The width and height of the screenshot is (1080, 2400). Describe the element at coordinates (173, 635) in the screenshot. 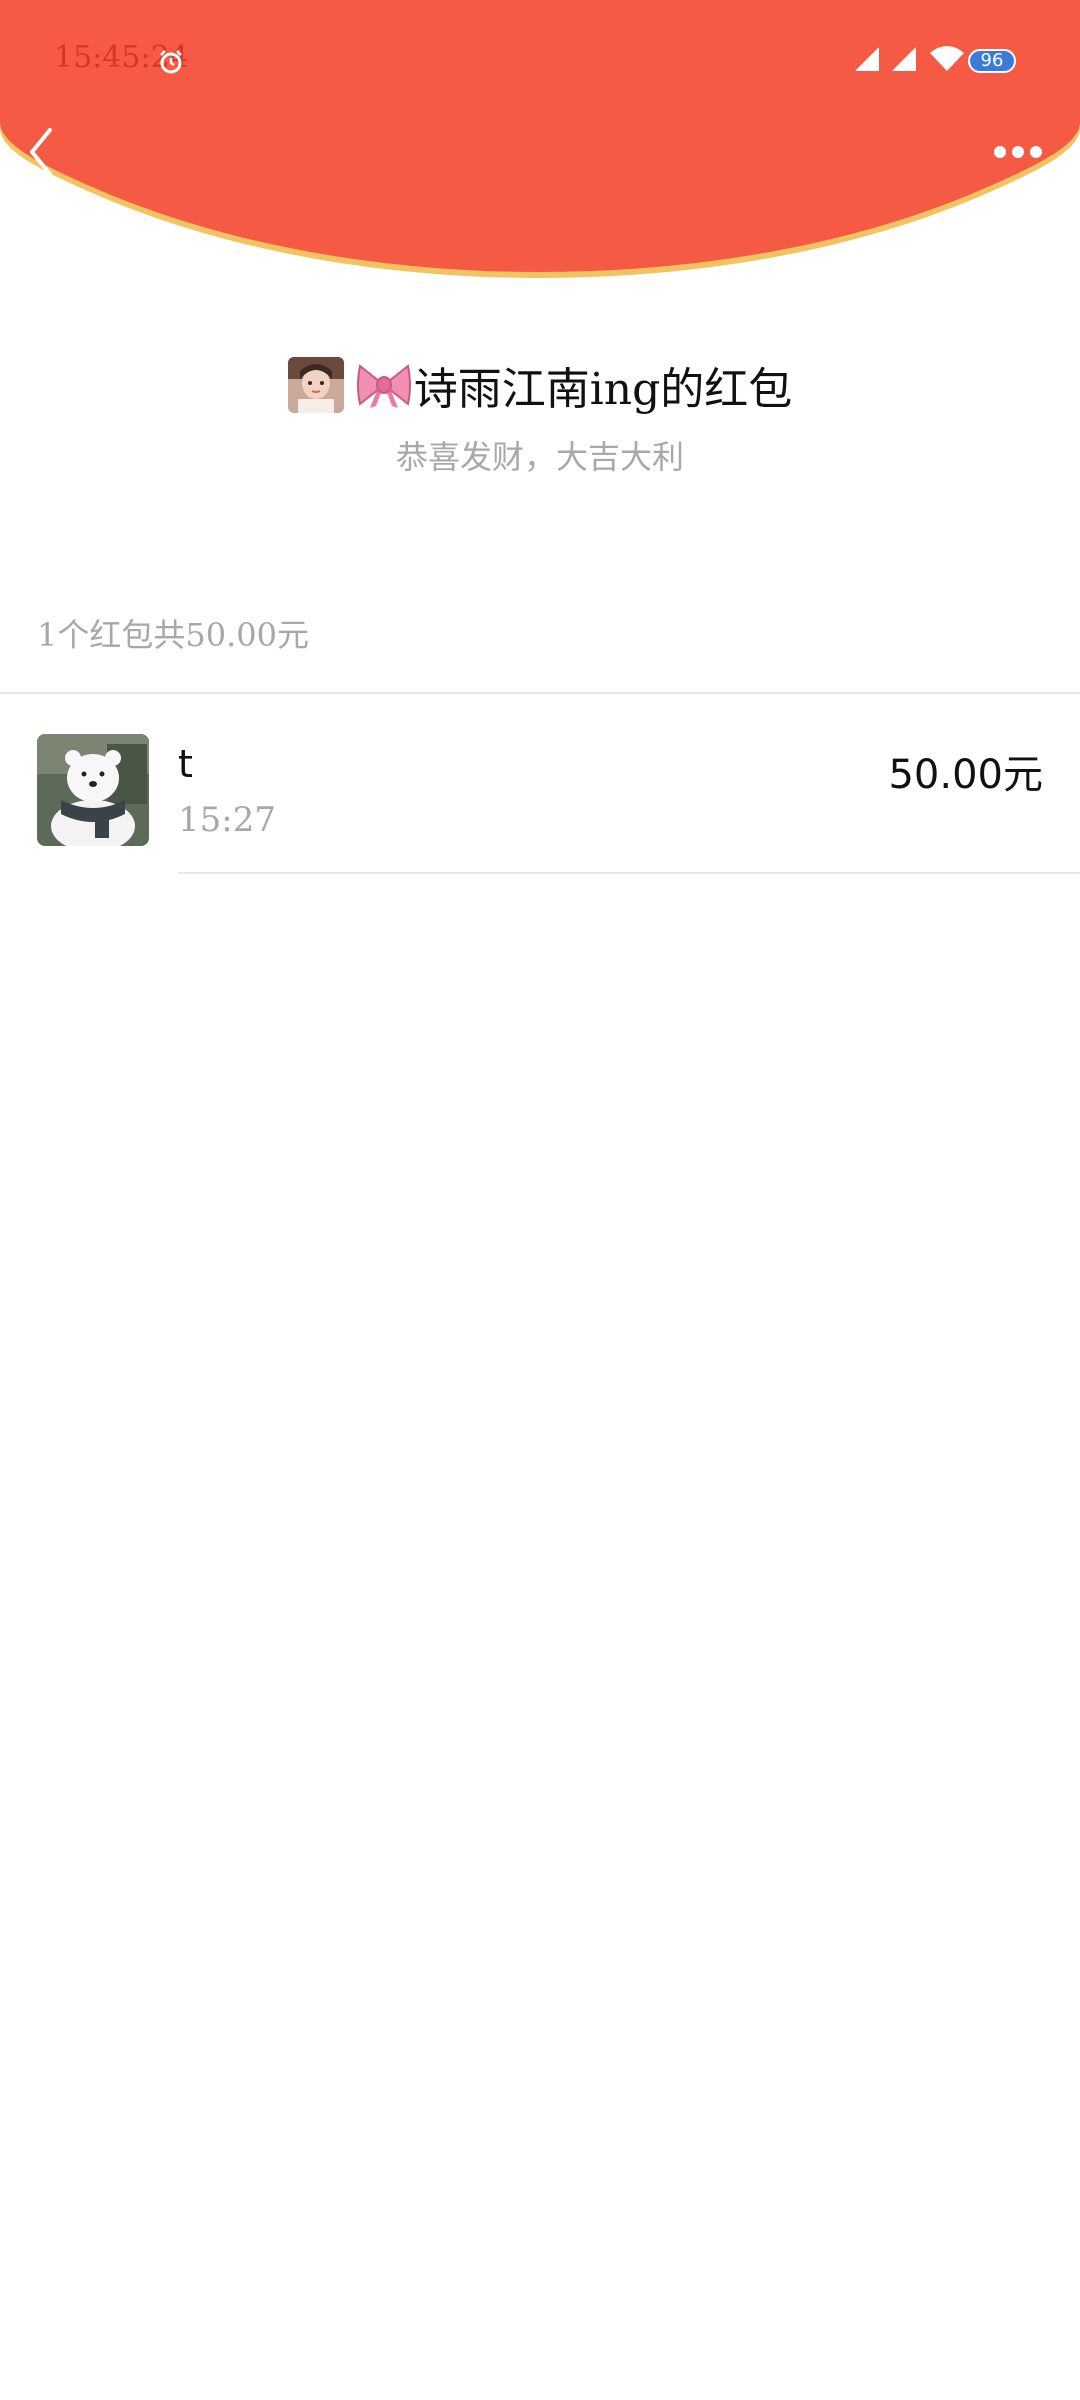

I see `packet-summary: 1个红包共50.00元` at that location.